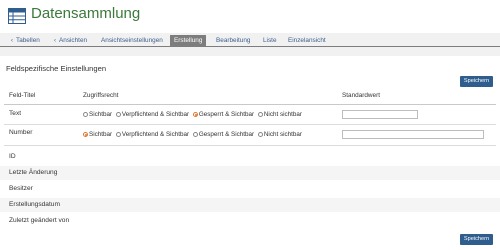 This screenshot has height=250, width=500. I want to click on header-divider, so click(250, 104).